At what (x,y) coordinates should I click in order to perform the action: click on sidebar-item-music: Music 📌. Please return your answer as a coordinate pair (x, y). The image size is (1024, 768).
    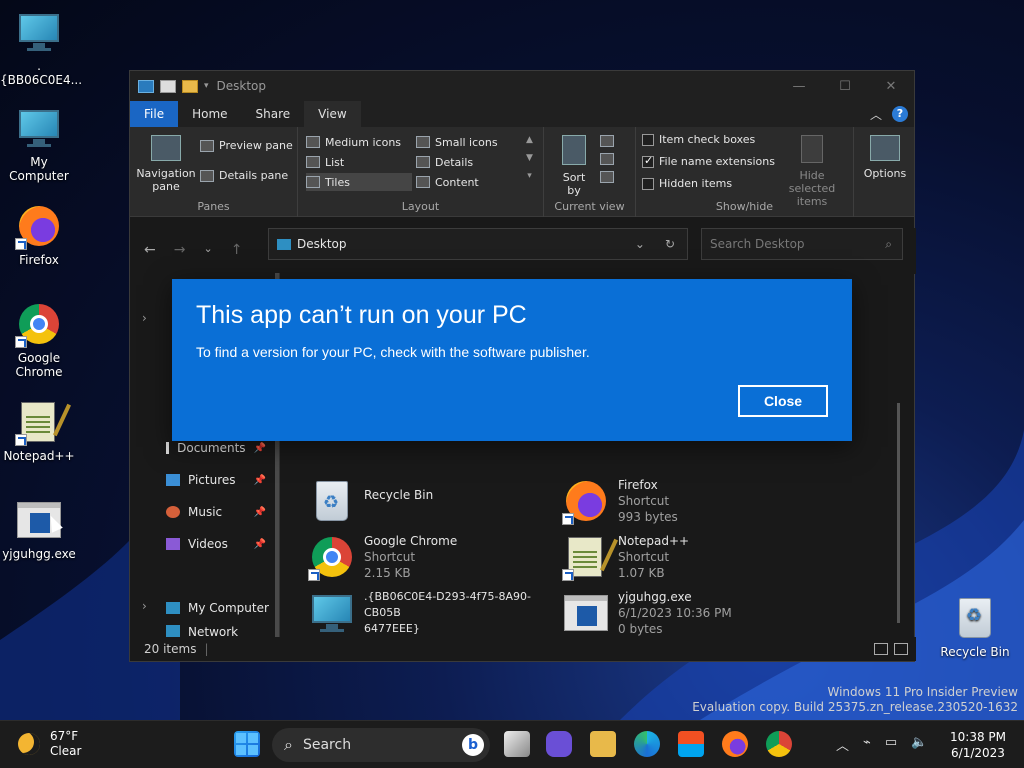
    Looking at the image, I should click on (216, 512).